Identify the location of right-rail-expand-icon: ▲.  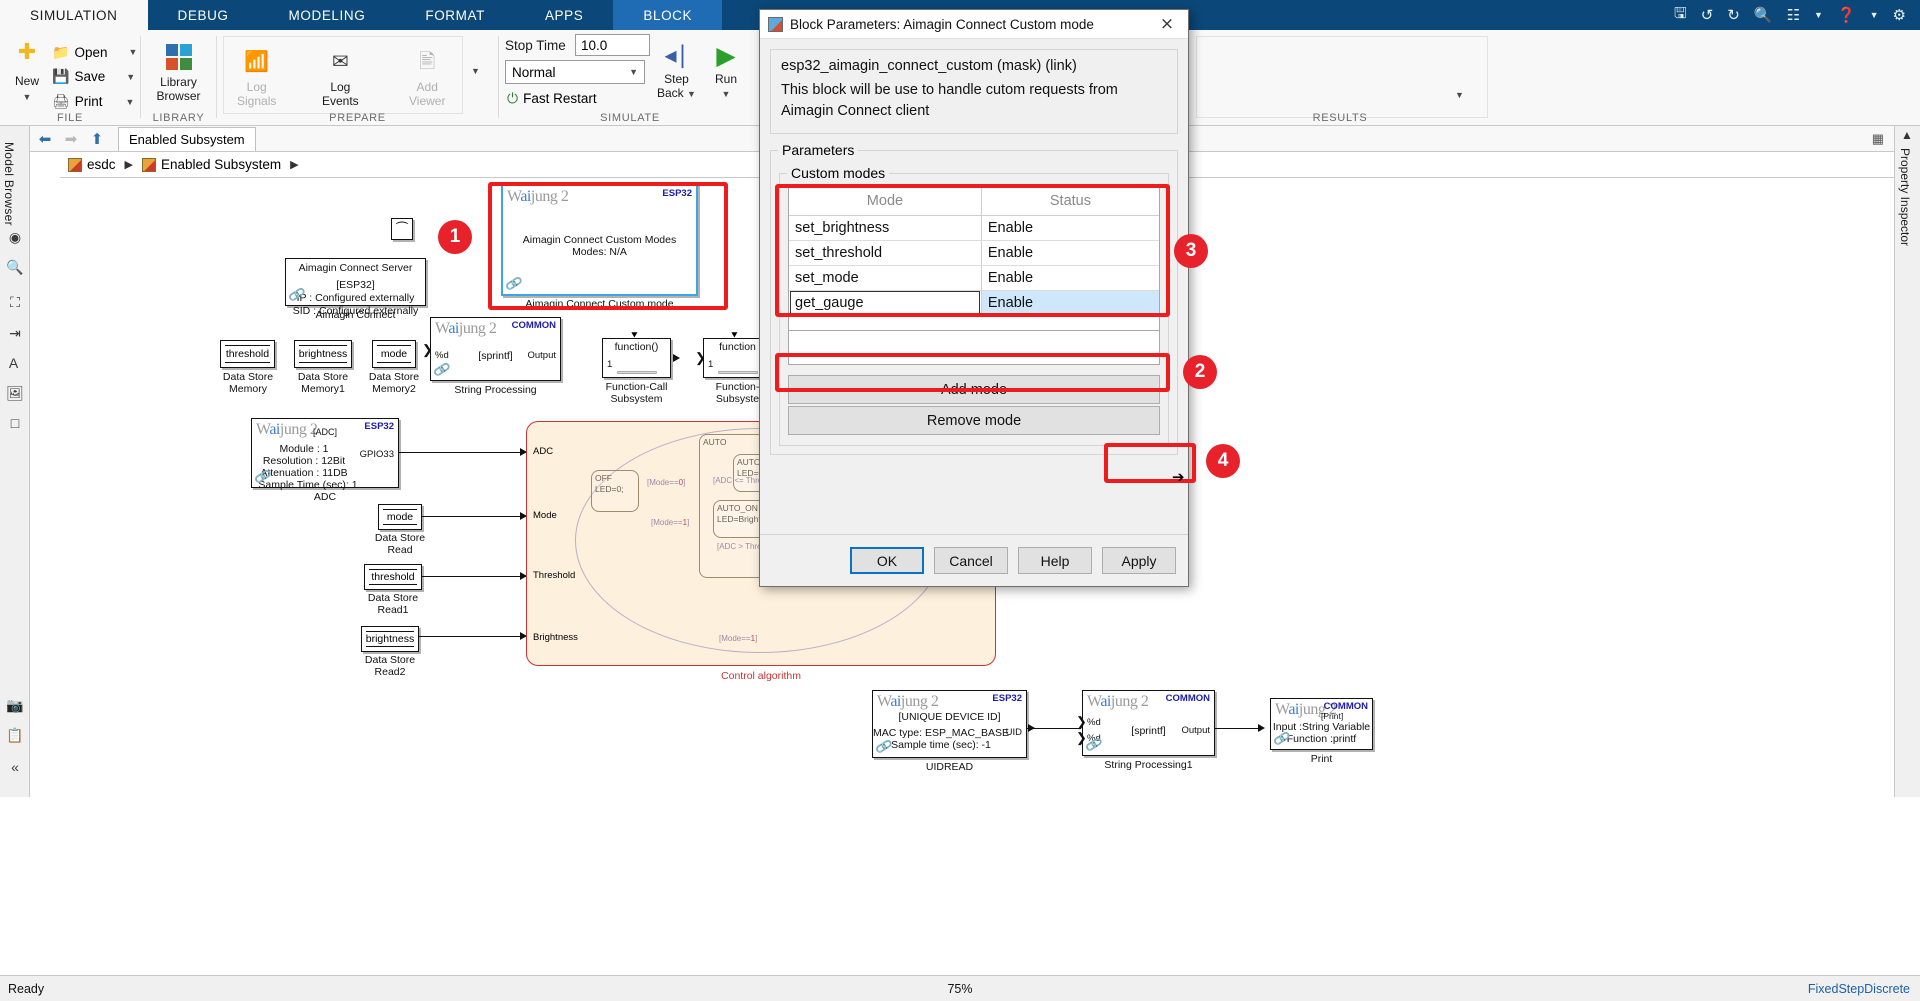
(1907, 135).